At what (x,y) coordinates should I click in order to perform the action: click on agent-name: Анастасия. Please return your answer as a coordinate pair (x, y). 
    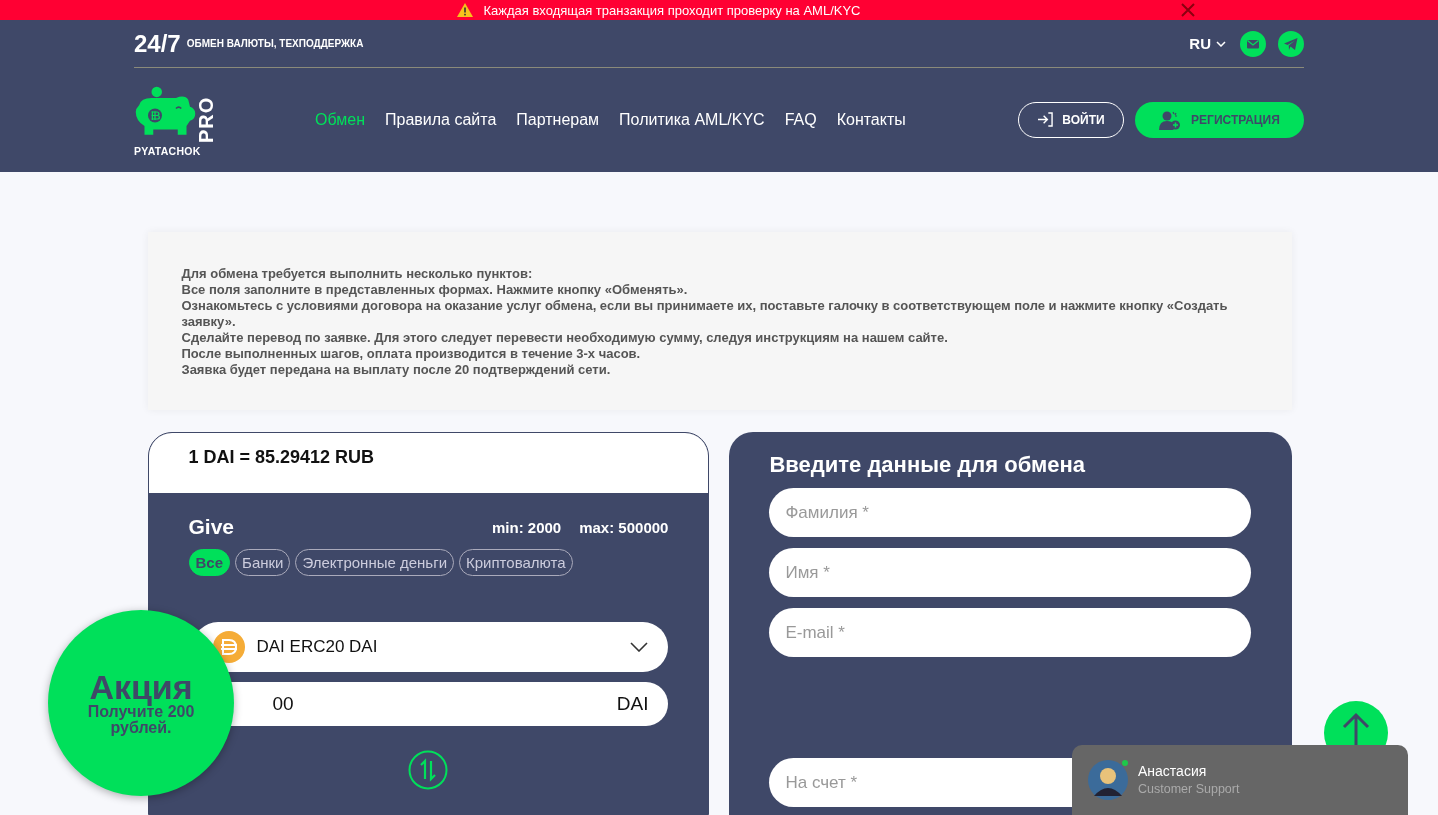
    Looking at the image, I should click on (1173, 771).